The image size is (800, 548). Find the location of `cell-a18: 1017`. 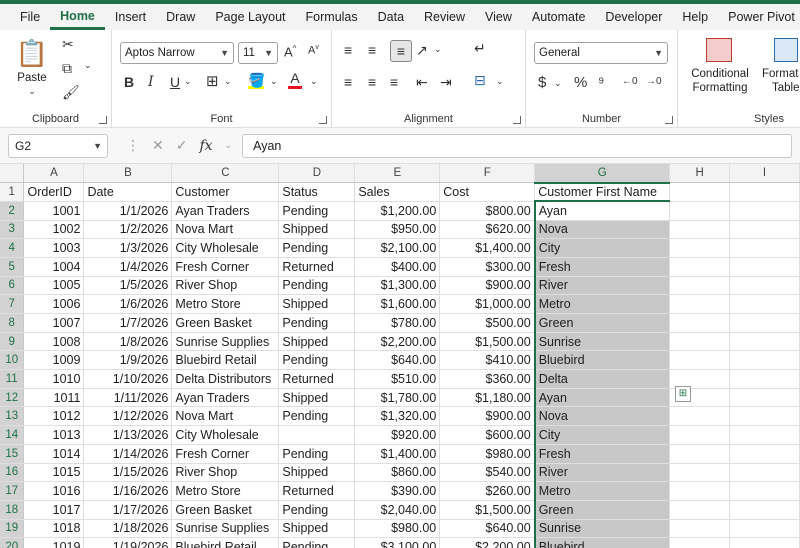

cell-a18: 1017 is located at coordinates (54, 510).